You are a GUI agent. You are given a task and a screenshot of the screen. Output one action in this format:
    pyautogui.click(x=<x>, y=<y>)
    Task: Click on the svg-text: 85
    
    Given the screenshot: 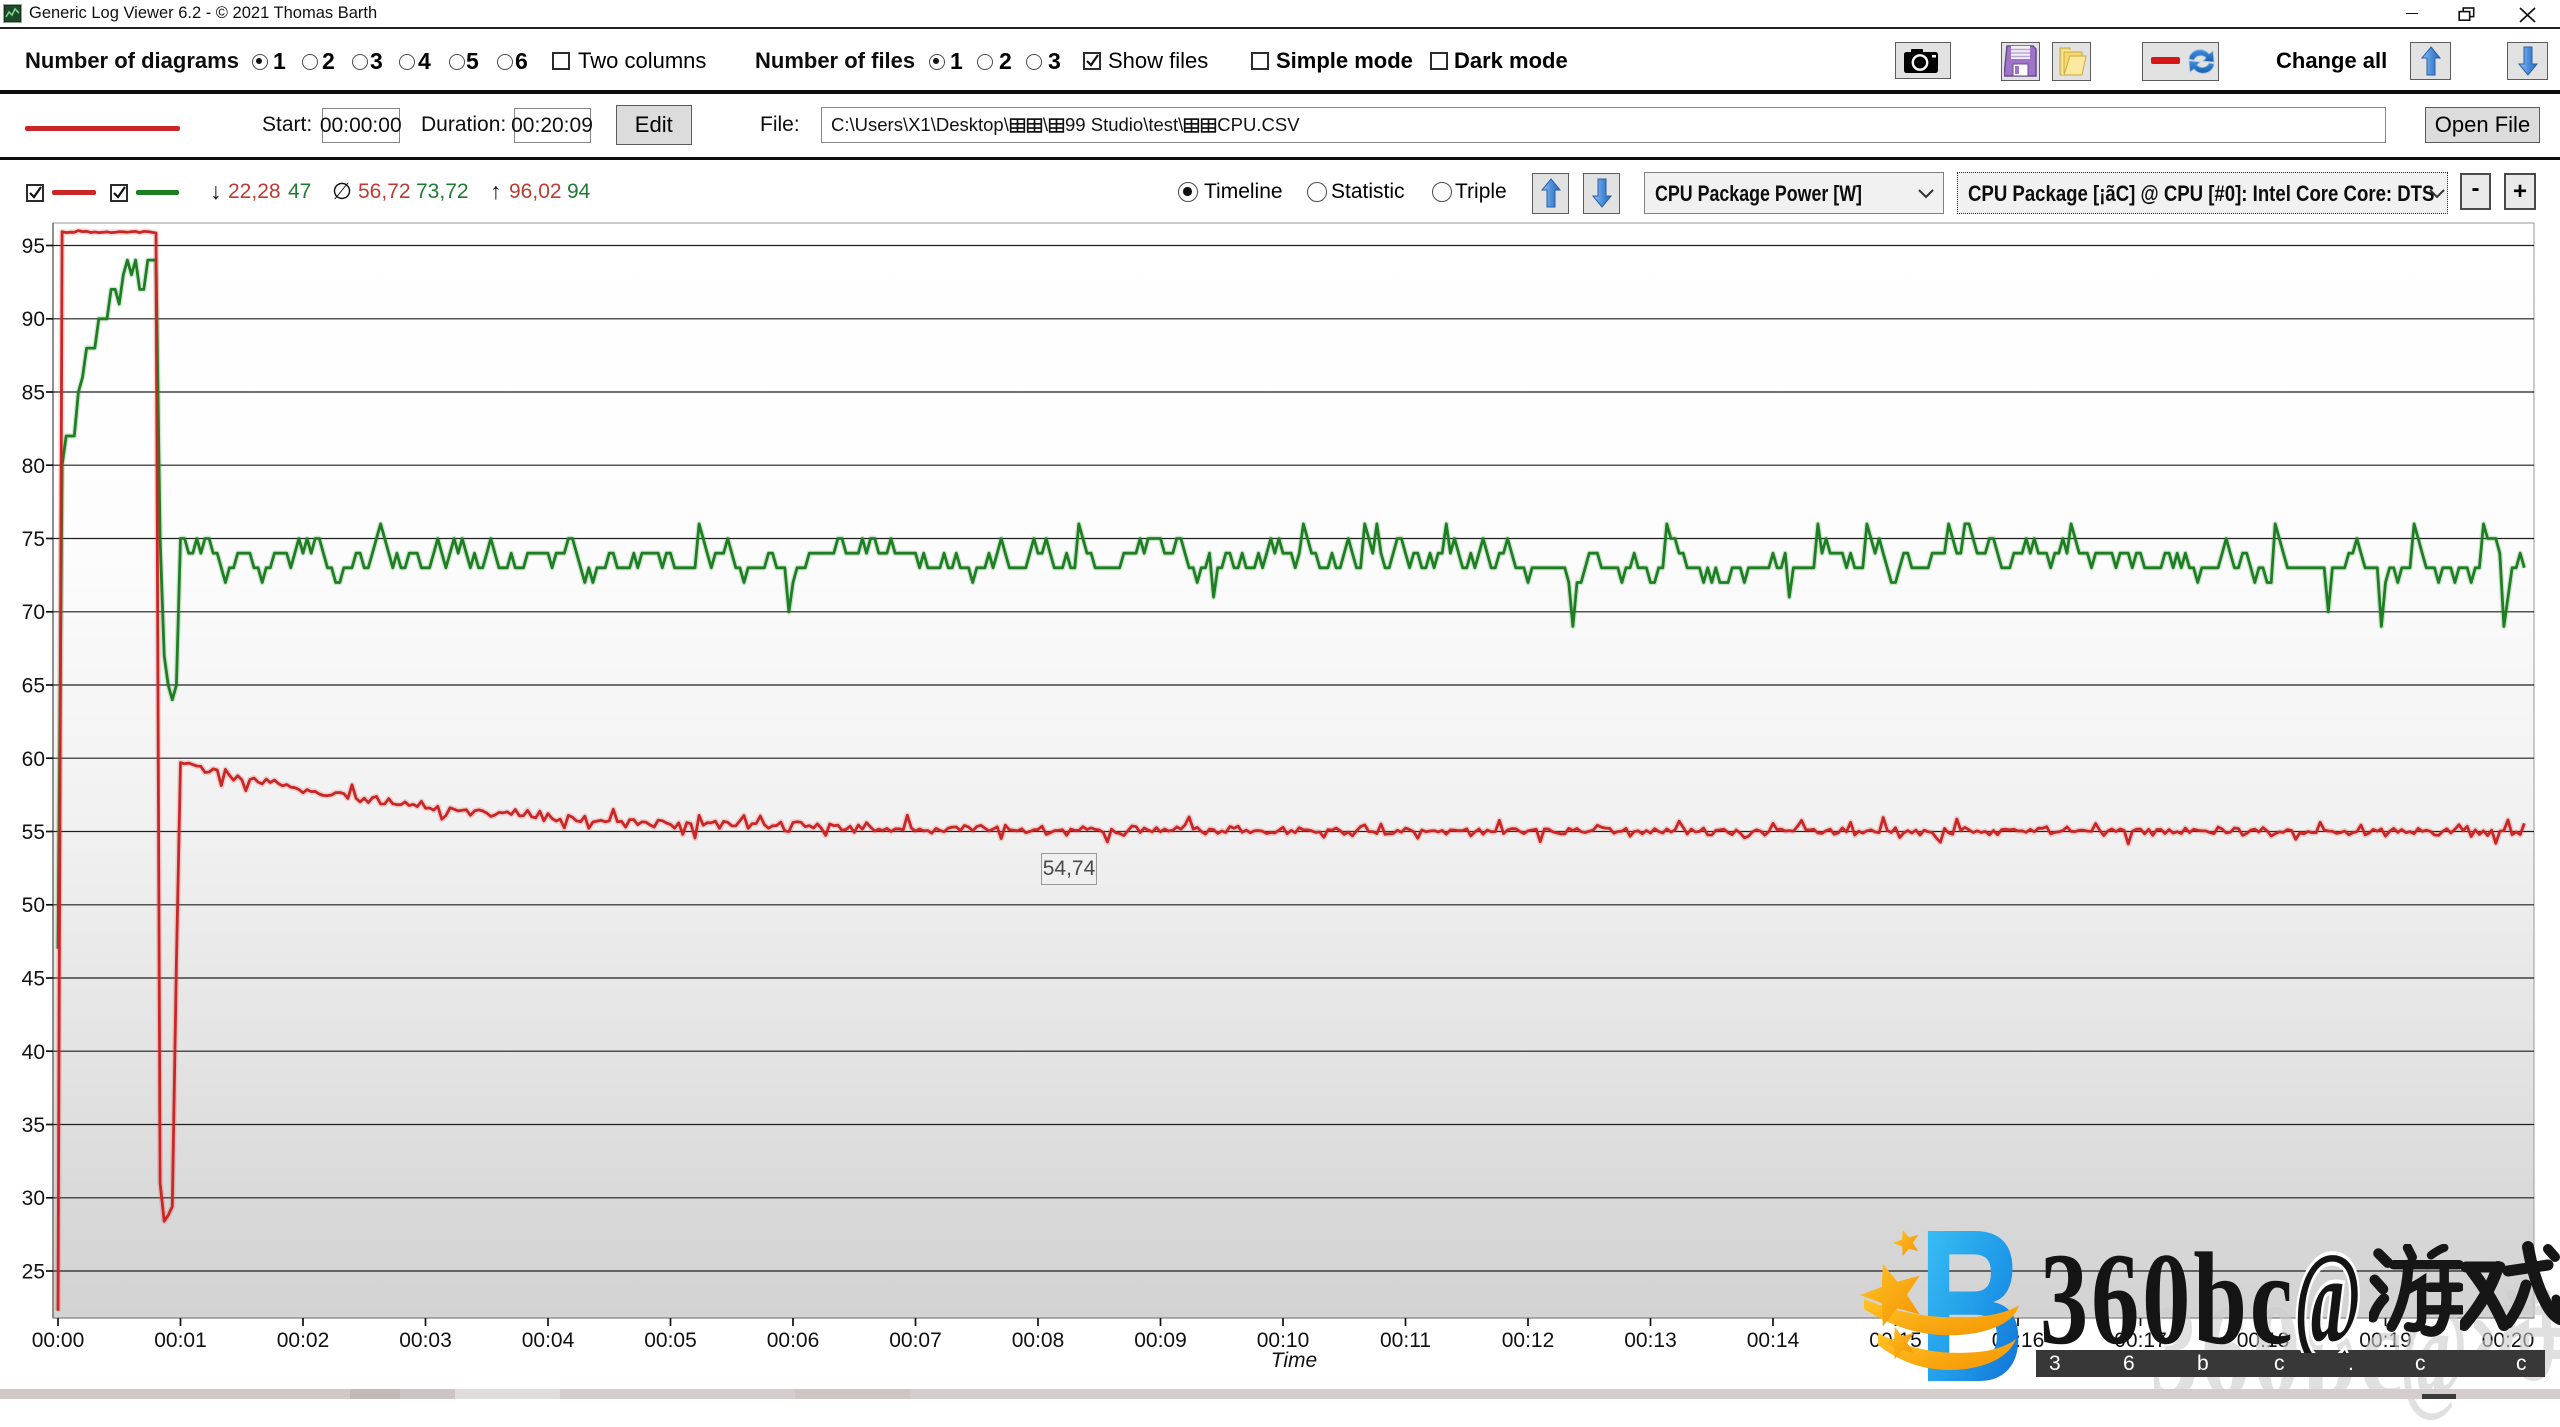 What is the action you would take?
    pyautogui.click(x=33, y=393)
    